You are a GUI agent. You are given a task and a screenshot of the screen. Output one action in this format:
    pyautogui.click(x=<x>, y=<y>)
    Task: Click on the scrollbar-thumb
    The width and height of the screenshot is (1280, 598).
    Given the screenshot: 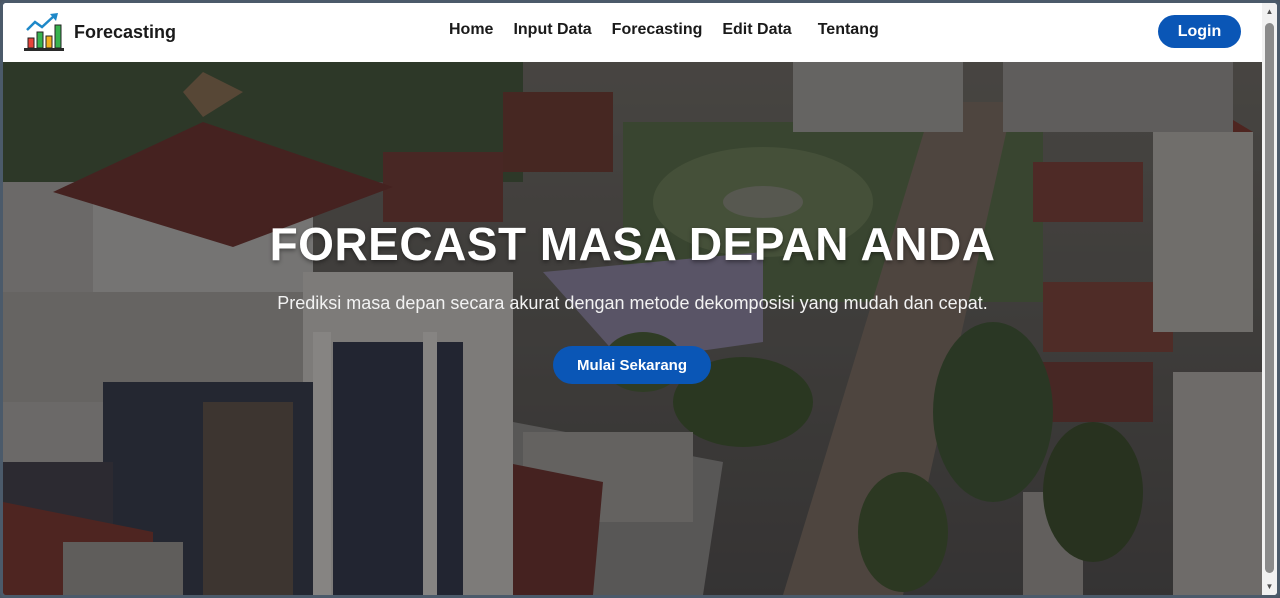 What is the action you would take?
    pyautogui.click(x=1269, y=298)
    